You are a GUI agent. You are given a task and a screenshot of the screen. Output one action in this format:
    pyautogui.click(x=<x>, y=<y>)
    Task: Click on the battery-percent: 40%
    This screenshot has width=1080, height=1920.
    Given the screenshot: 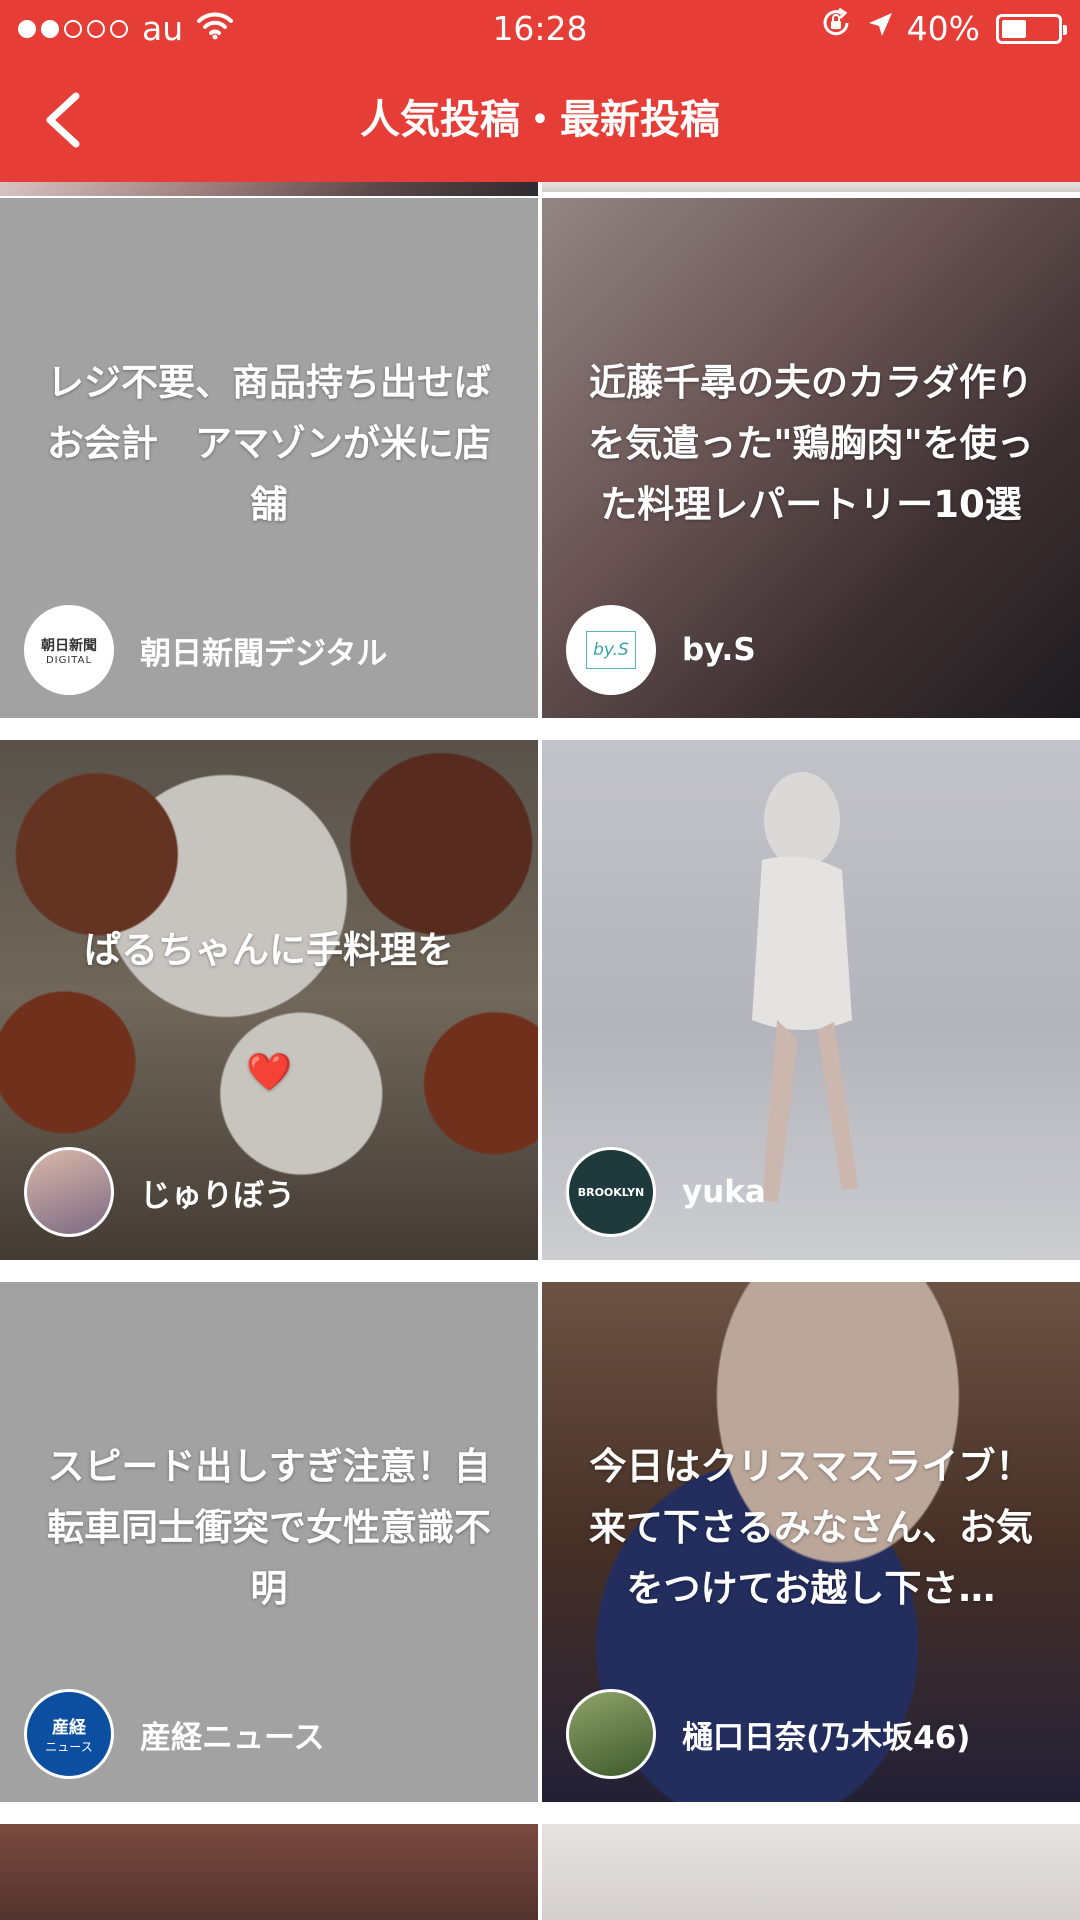 What is the action you would take?
    pyautogui.click(x=943, y=28)
    